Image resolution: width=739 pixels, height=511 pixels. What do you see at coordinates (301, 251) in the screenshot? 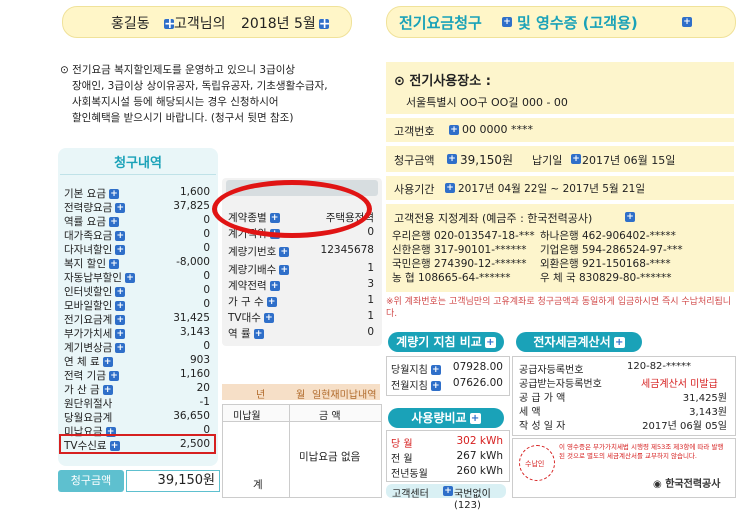
I see `meter-row: 계량기번호 +12345678` at bounding box center [301, 251].